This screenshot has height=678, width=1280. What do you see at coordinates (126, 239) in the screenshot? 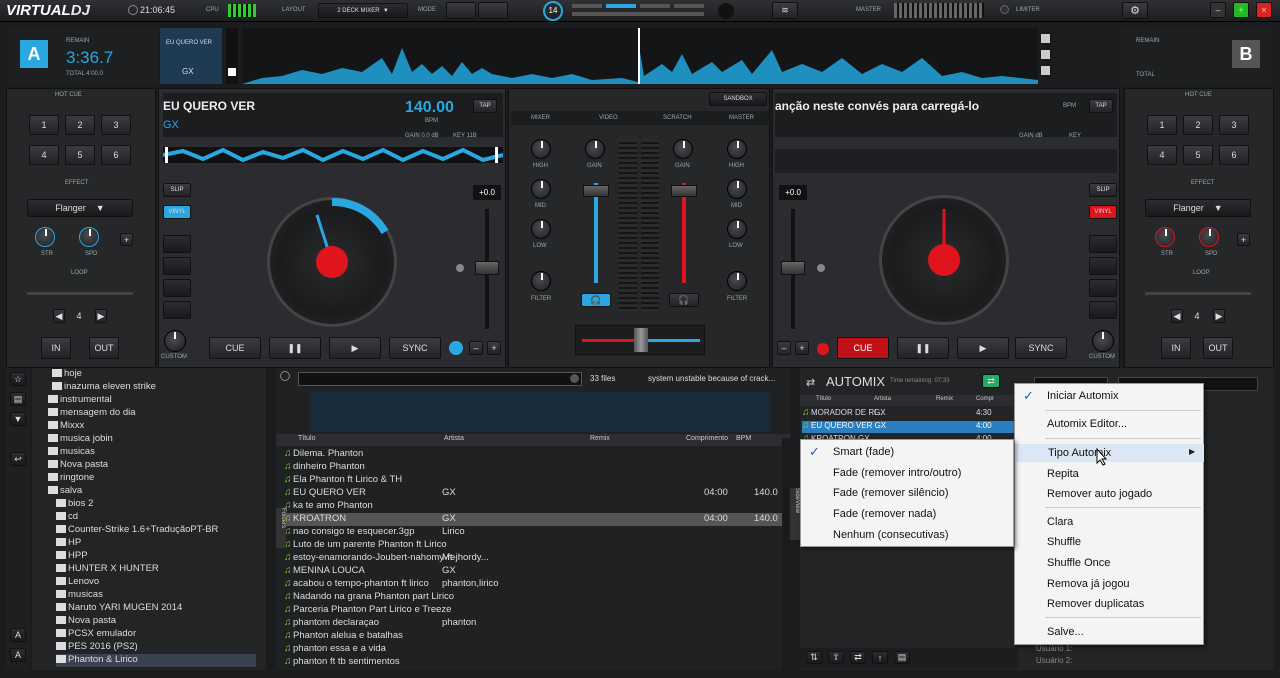
I see `effect-add-button: +` at bounding box center [126, 239].